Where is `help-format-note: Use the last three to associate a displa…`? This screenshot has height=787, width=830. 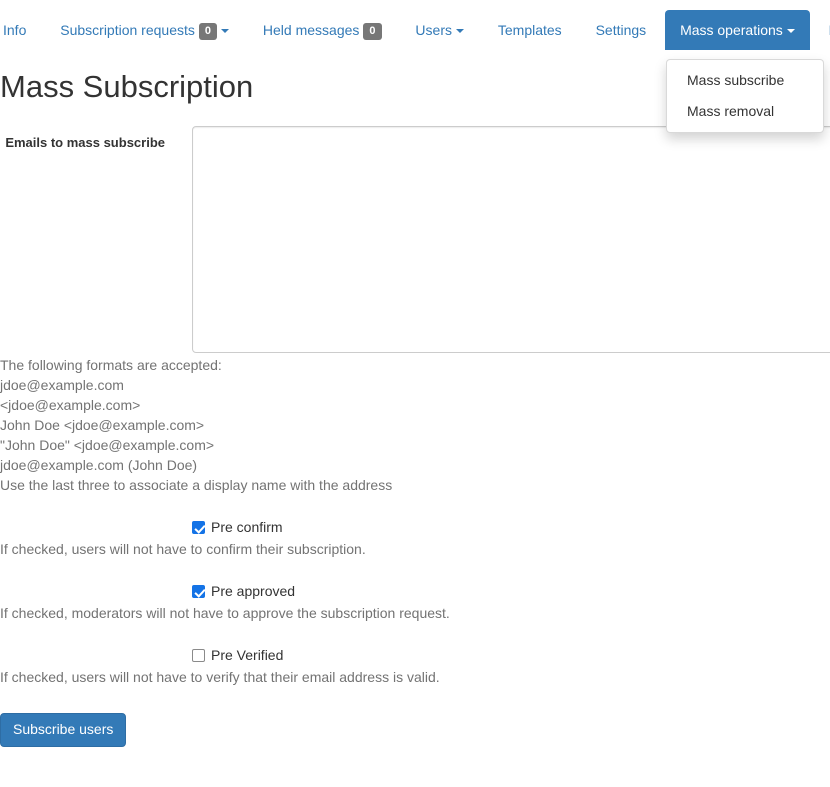 help-format-note: Use the last three to associate a displa… is located at coordinates (196, 485).